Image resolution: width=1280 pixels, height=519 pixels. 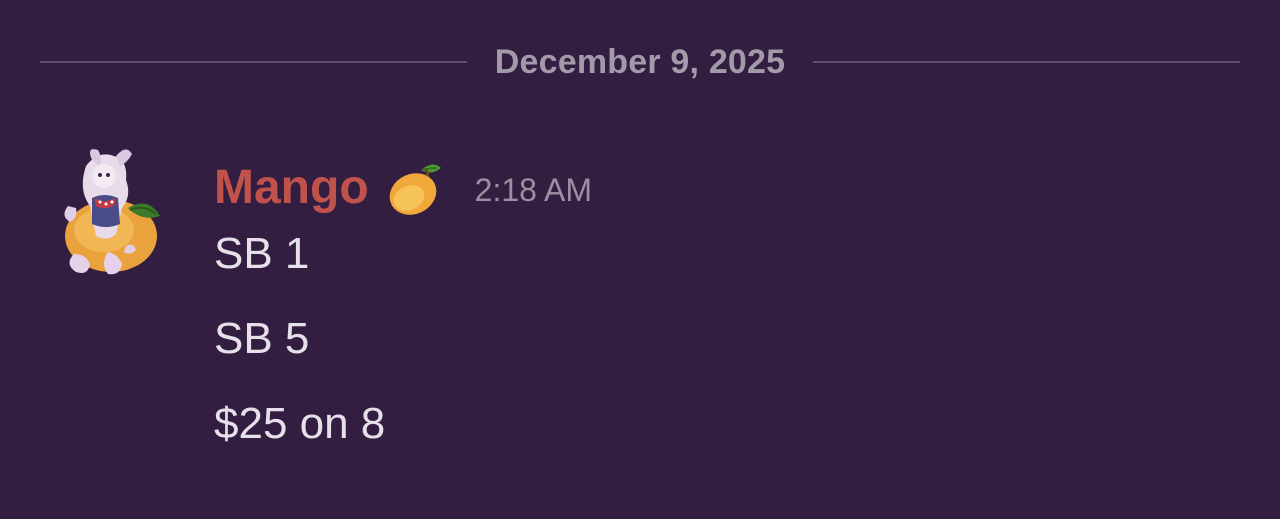 What do you see at coordinates (253, 62) in the screenshot?
I see `divider-line-left` at bounding box center [253, 62].